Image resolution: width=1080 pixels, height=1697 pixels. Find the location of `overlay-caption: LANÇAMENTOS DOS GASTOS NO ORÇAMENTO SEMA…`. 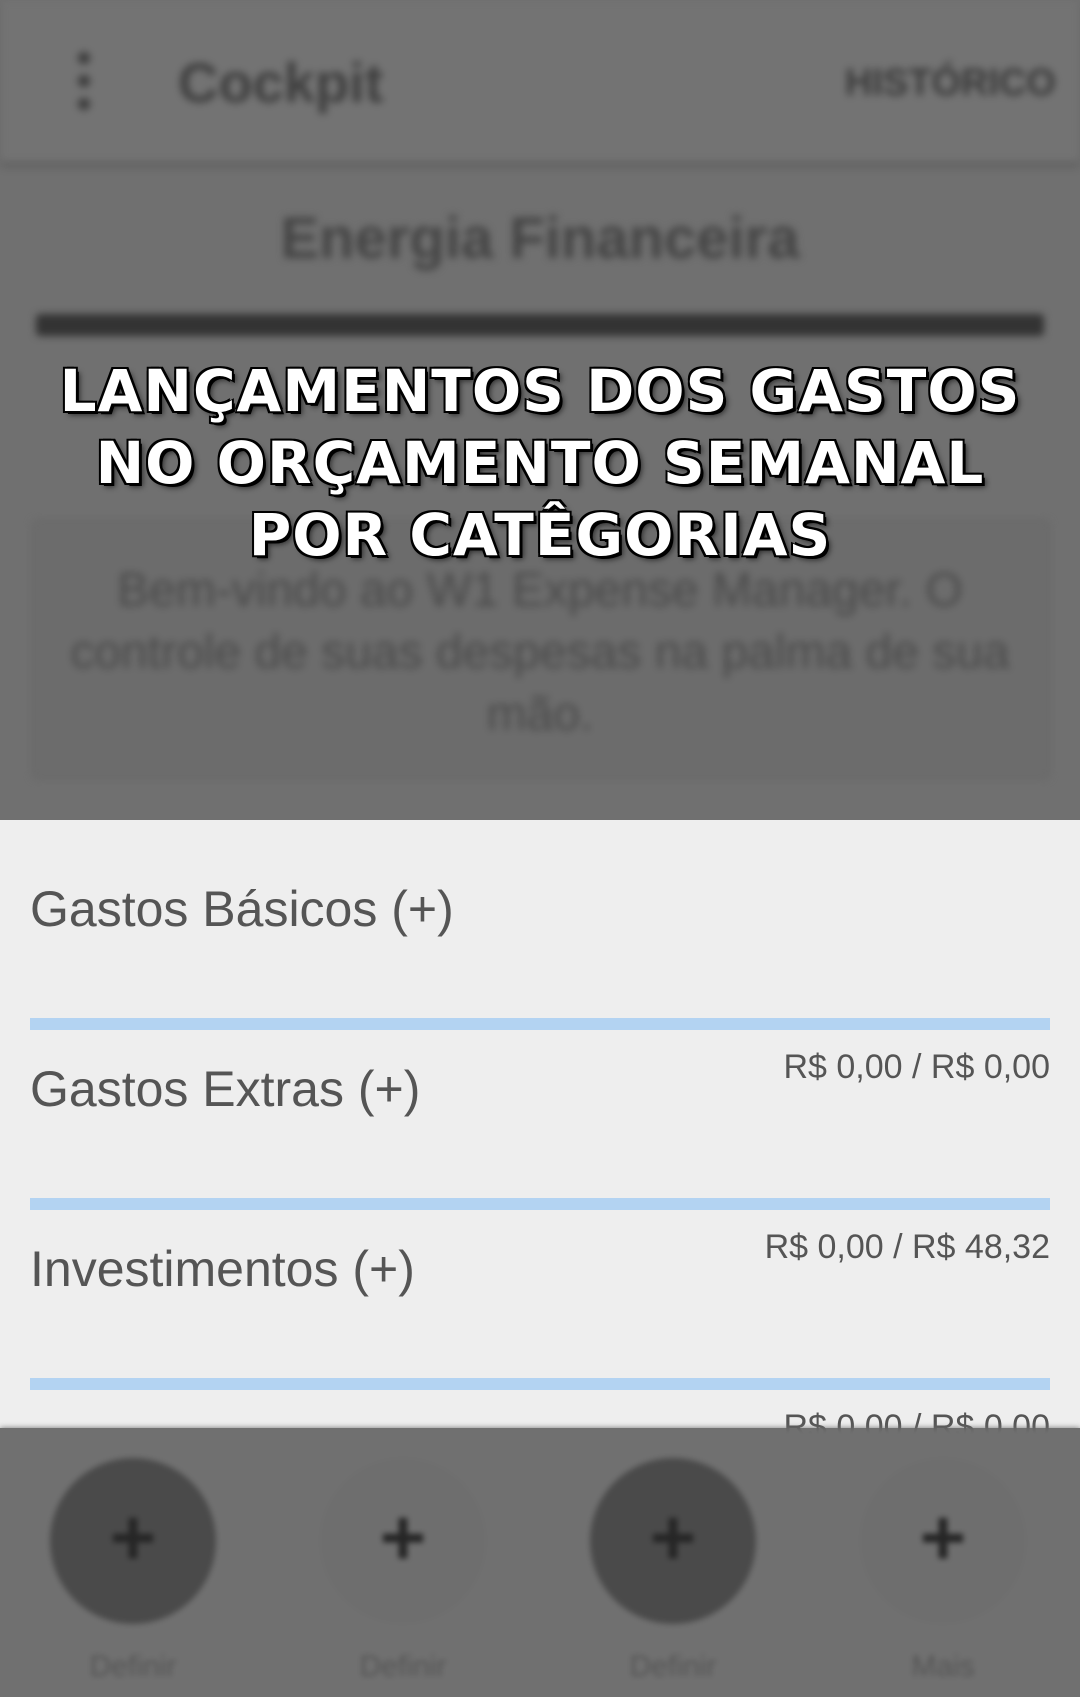

overlay-caption: LANÇAMENTOS DOS GASTOS NO ORÇAMENTO SEMA… is located at coordinates (540, 463).